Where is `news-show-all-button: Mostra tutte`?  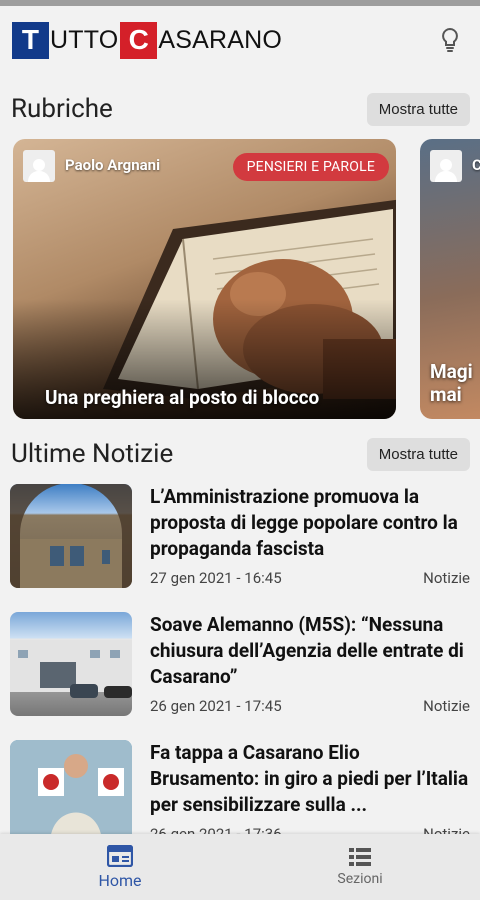 news-show-all-button: Mostra tutte is located at coordinates (418, 454).